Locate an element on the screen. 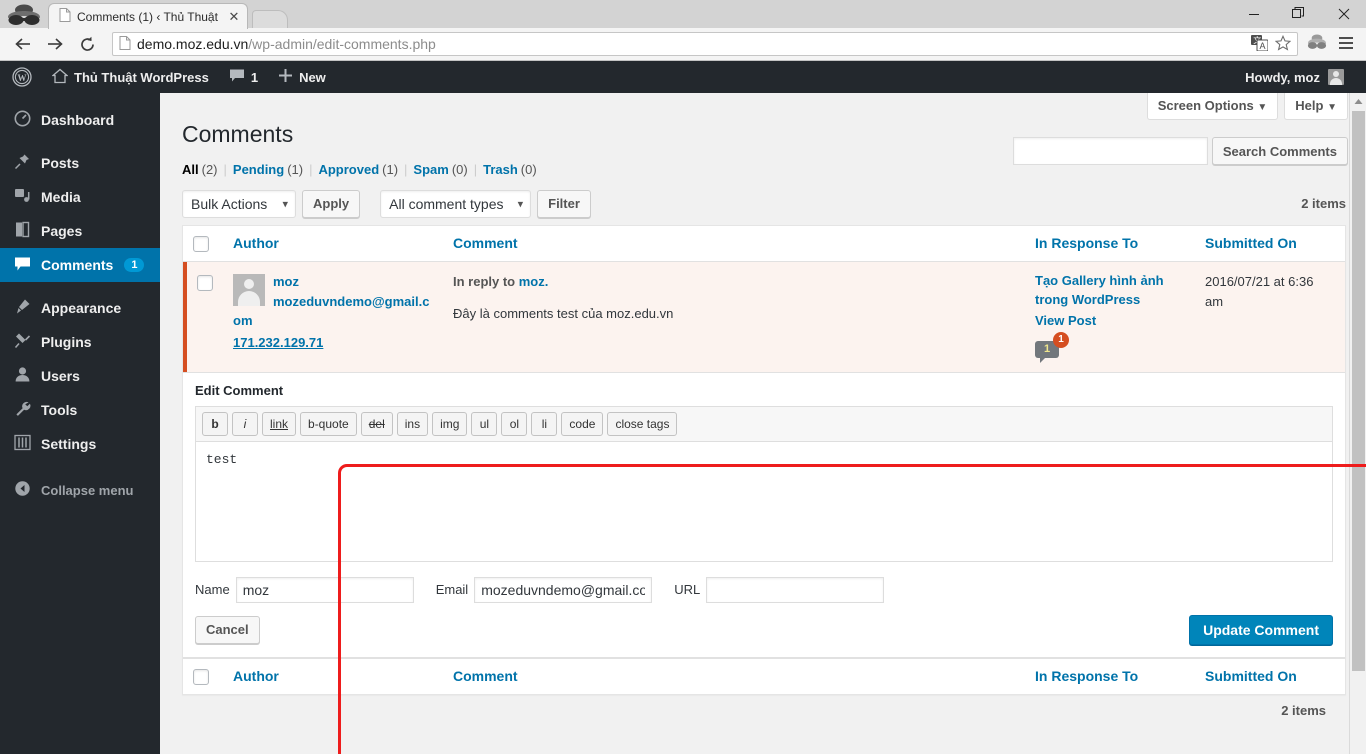 This screenshot has height=754, width=1366. status-link-count: (2) is located at coordinates (209, 169).